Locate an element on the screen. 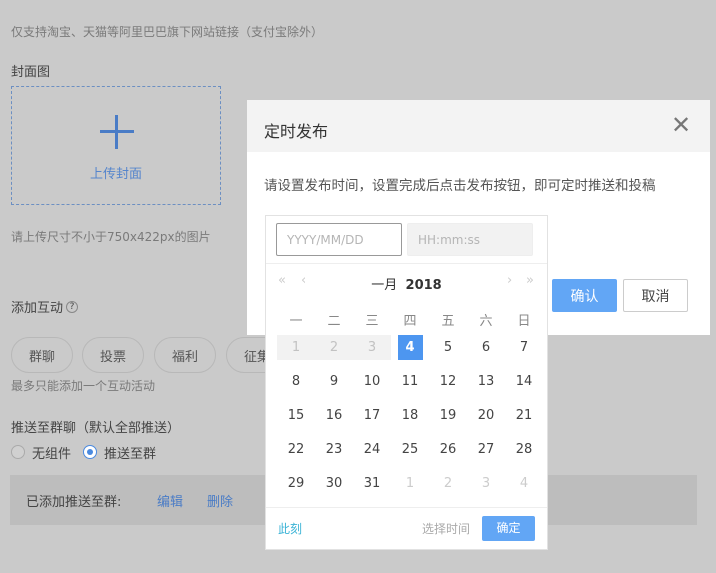 The height and width of the screenshot is (573, 716). help-icon: ? is located at coordinates (72, 306).